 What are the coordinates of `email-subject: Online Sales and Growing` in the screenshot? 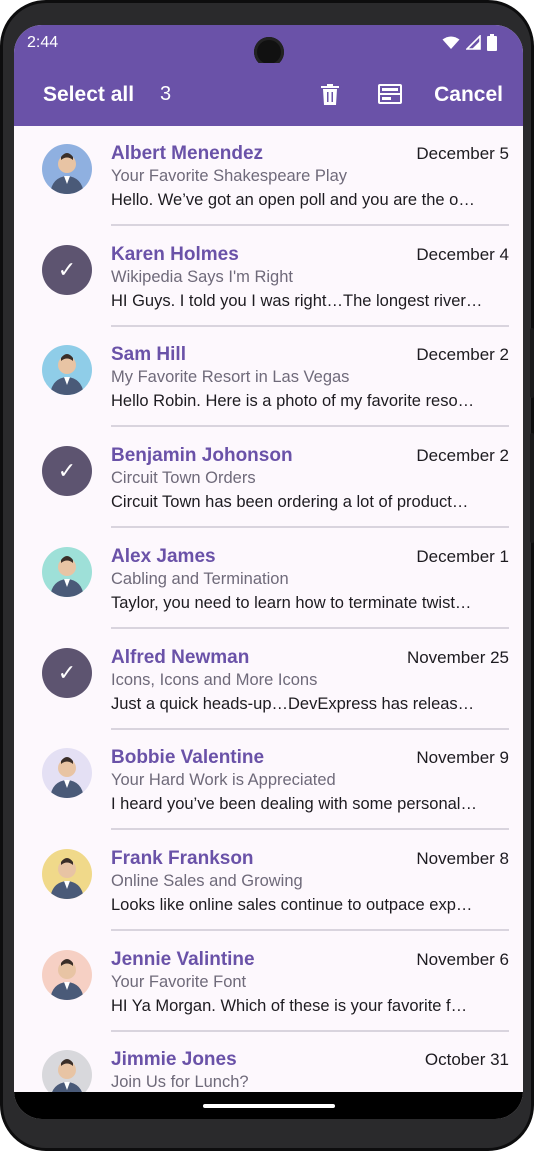 It's located at (207, 880).